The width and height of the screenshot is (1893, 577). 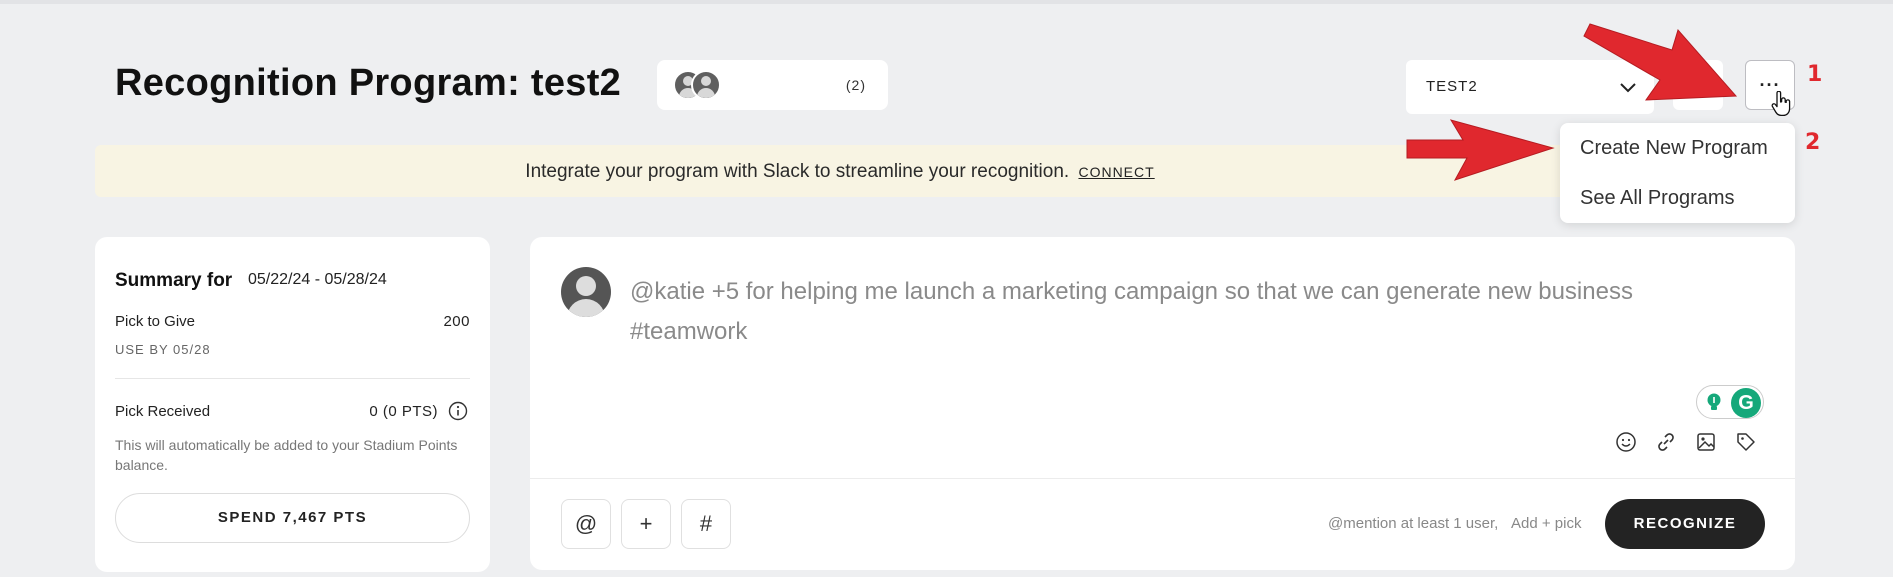 What do you see at coordinates (292, 378) in the screenshot?
I see `divider` at bounding box center [292, 378].